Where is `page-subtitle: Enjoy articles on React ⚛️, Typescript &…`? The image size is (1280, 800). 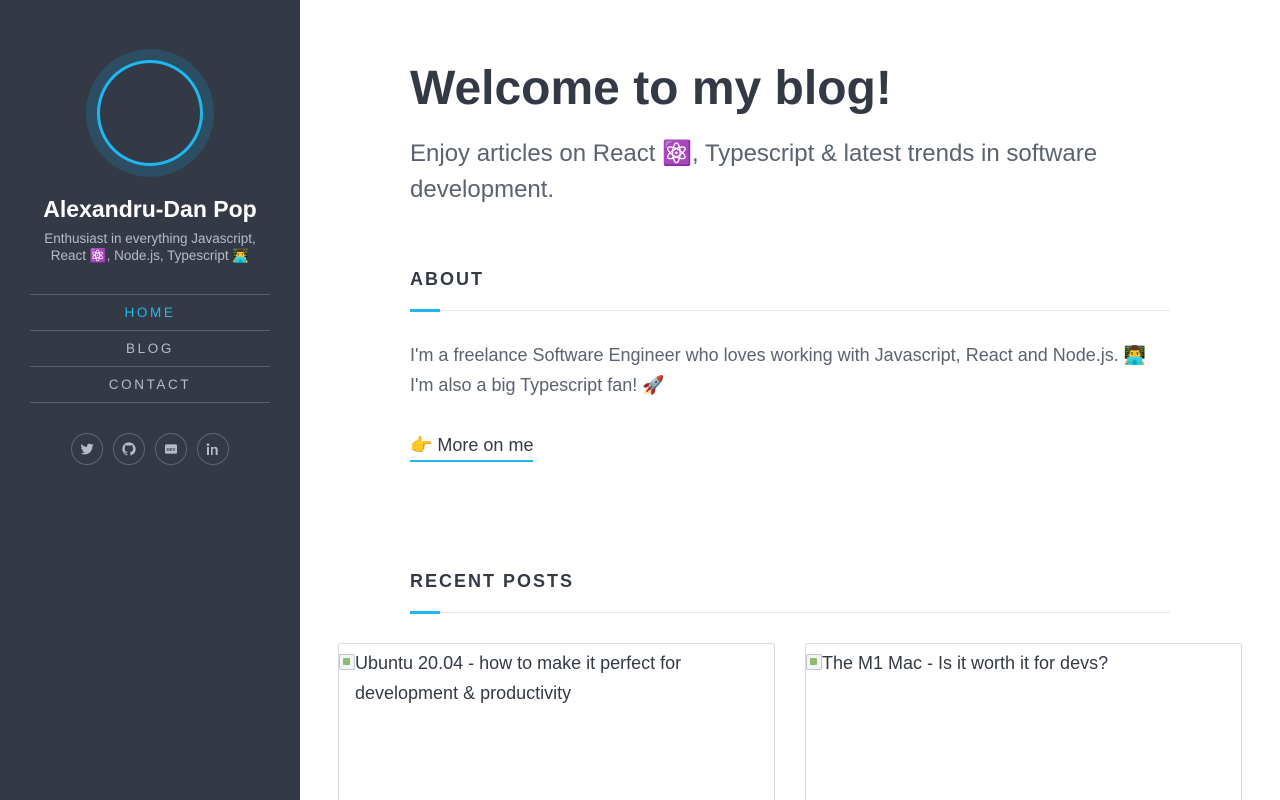 page-subtitle: Enjoy articles on React ⚛️, Typescript &… is located at coordinates (754, 171).